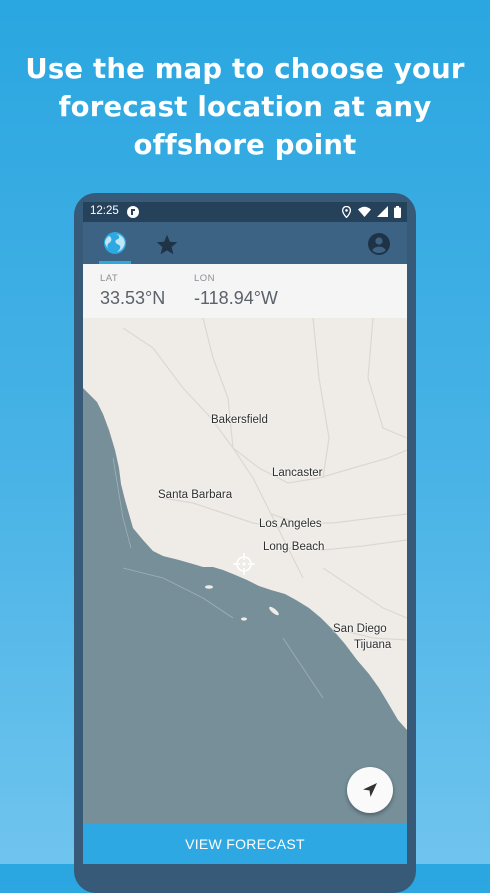 This screenshot has width=490, height=893. I want to click on view-forecast-button: VIEW FORECAST, so click(245, 844).